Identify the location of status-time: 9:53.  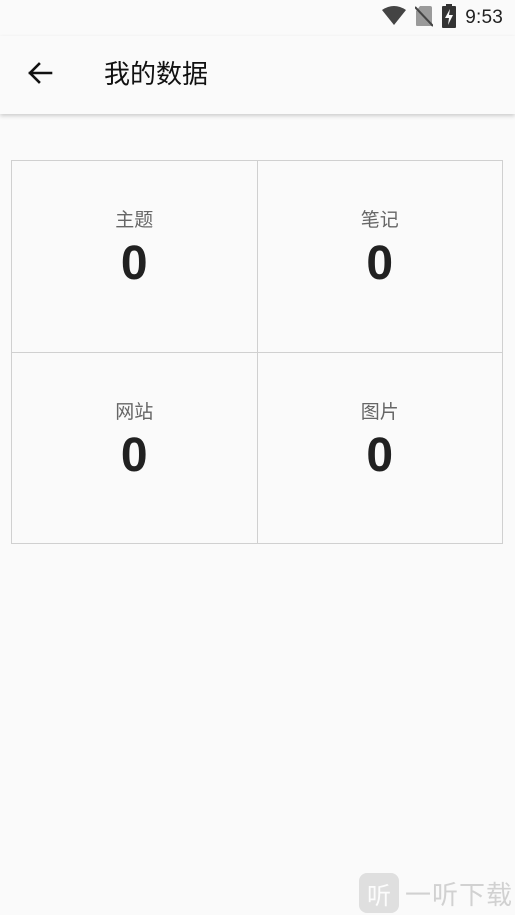
(484, 17).